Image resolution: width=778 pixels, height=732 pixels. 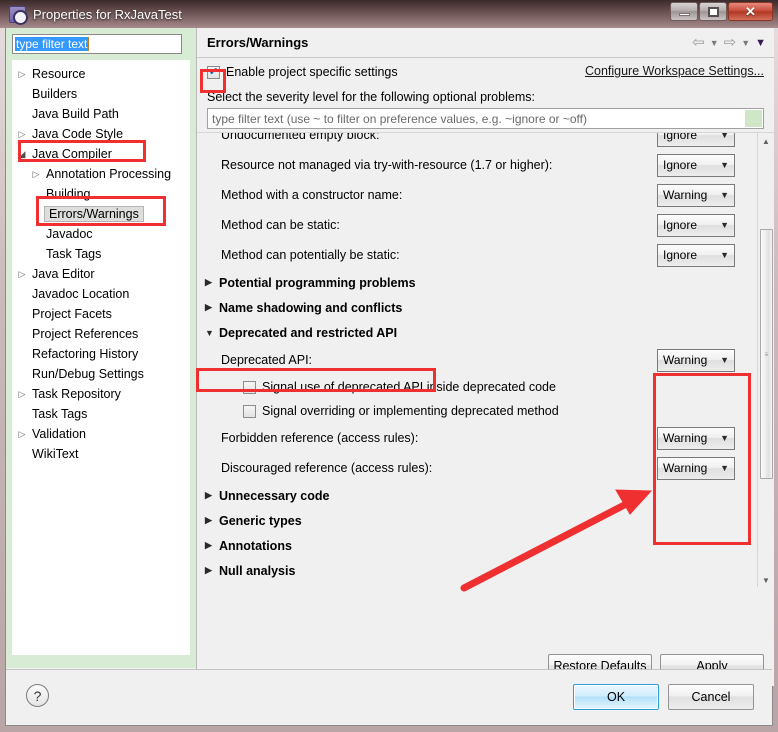 I want to click on triangle-down-icon: ▼, so click(x=212, y=333).